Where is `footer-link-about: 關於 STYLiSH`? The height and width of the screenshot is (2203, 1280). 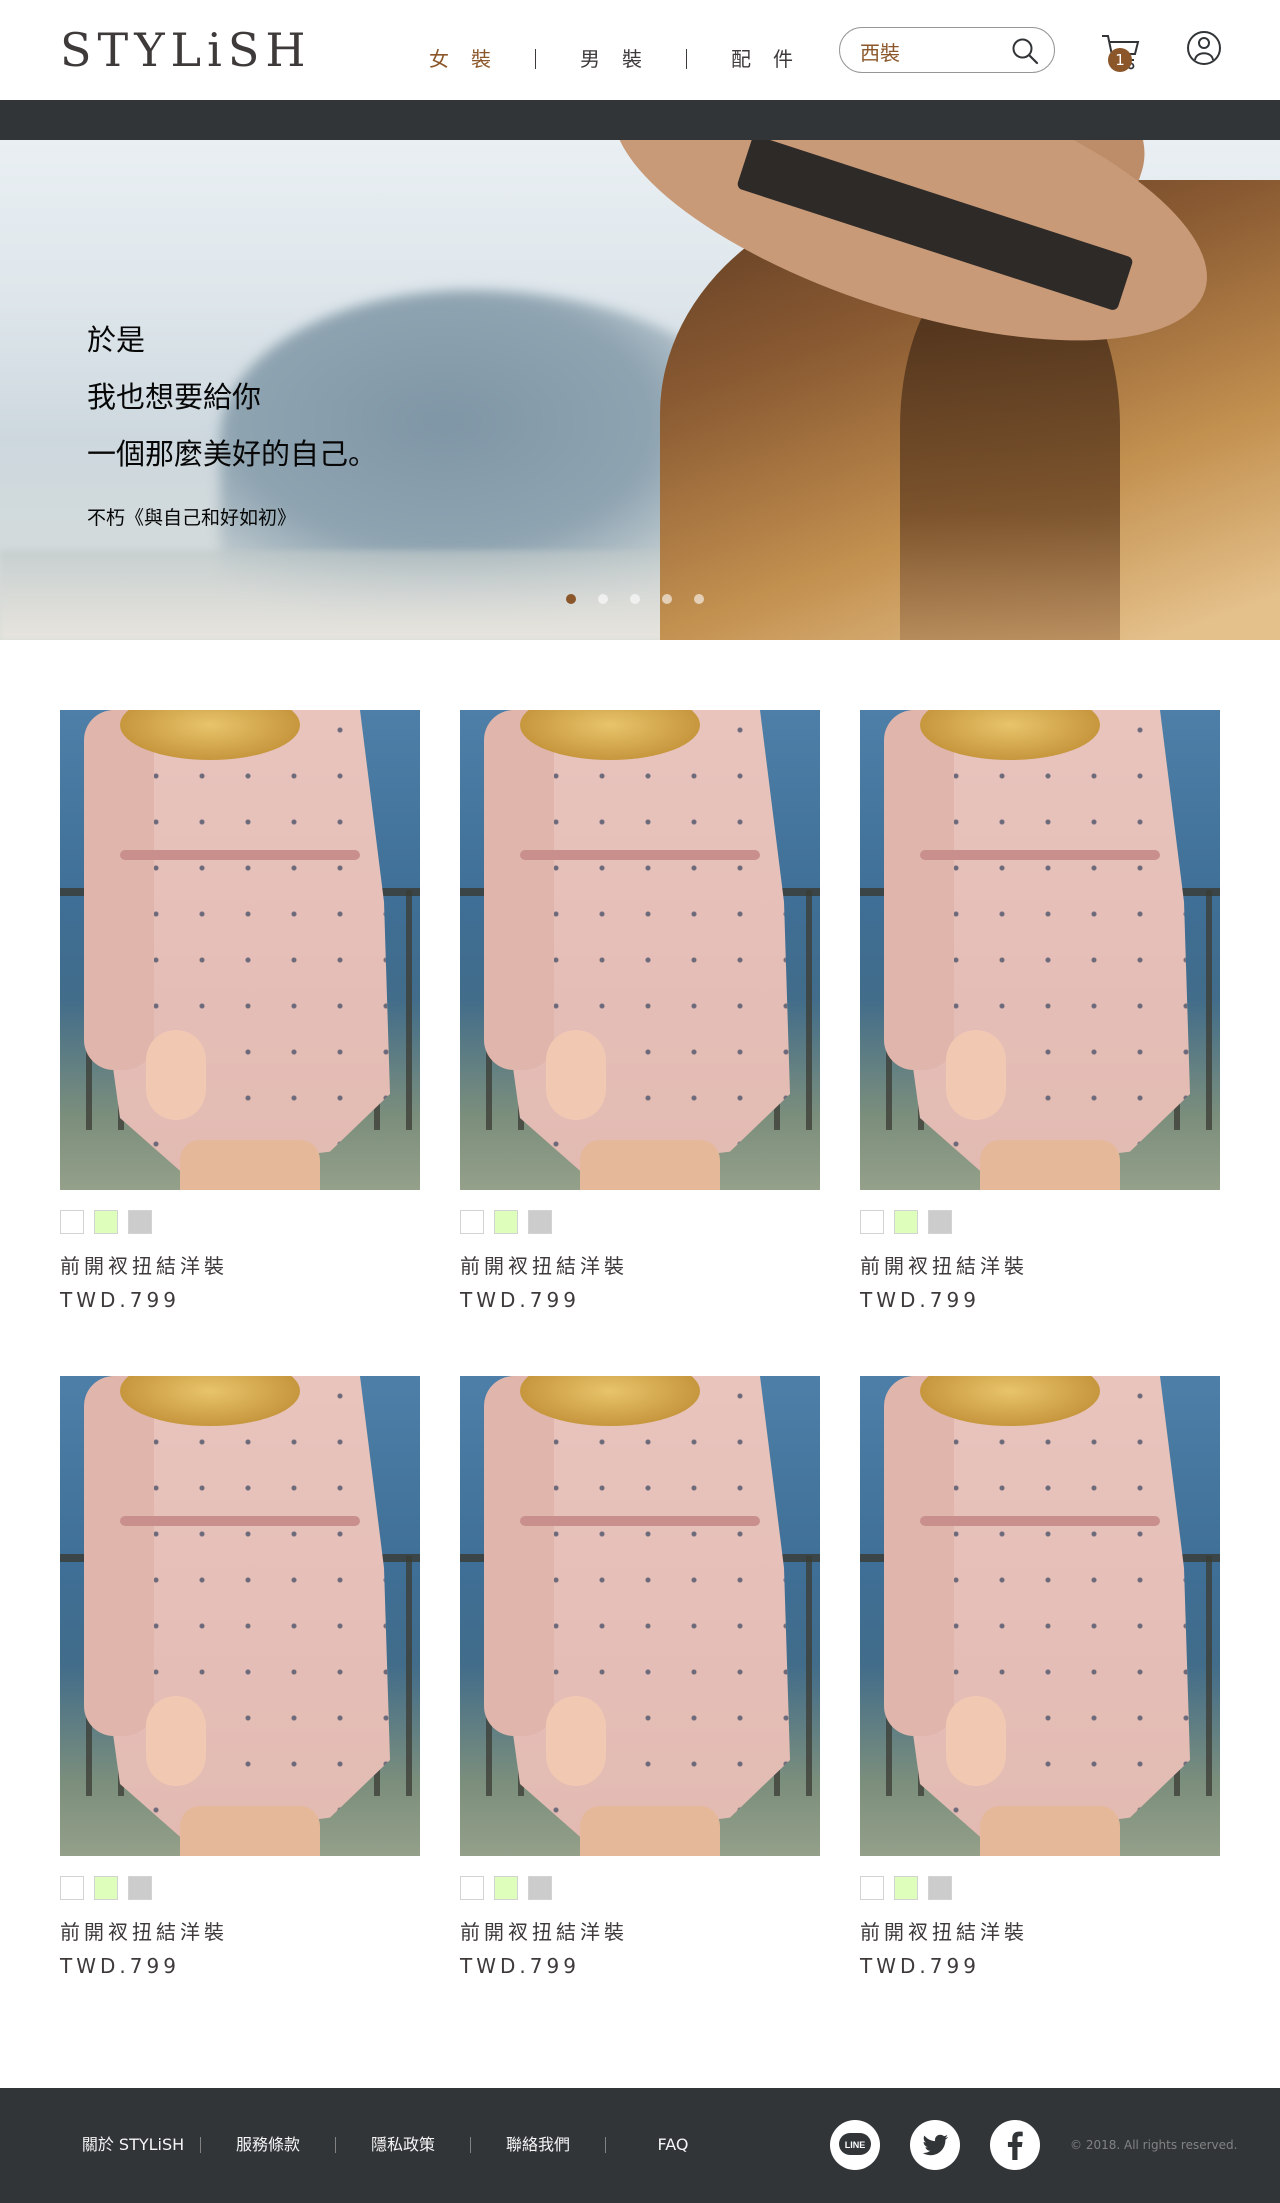
footer-link-about: 關於 STYLiSH is located at coordinates (133, 2145).